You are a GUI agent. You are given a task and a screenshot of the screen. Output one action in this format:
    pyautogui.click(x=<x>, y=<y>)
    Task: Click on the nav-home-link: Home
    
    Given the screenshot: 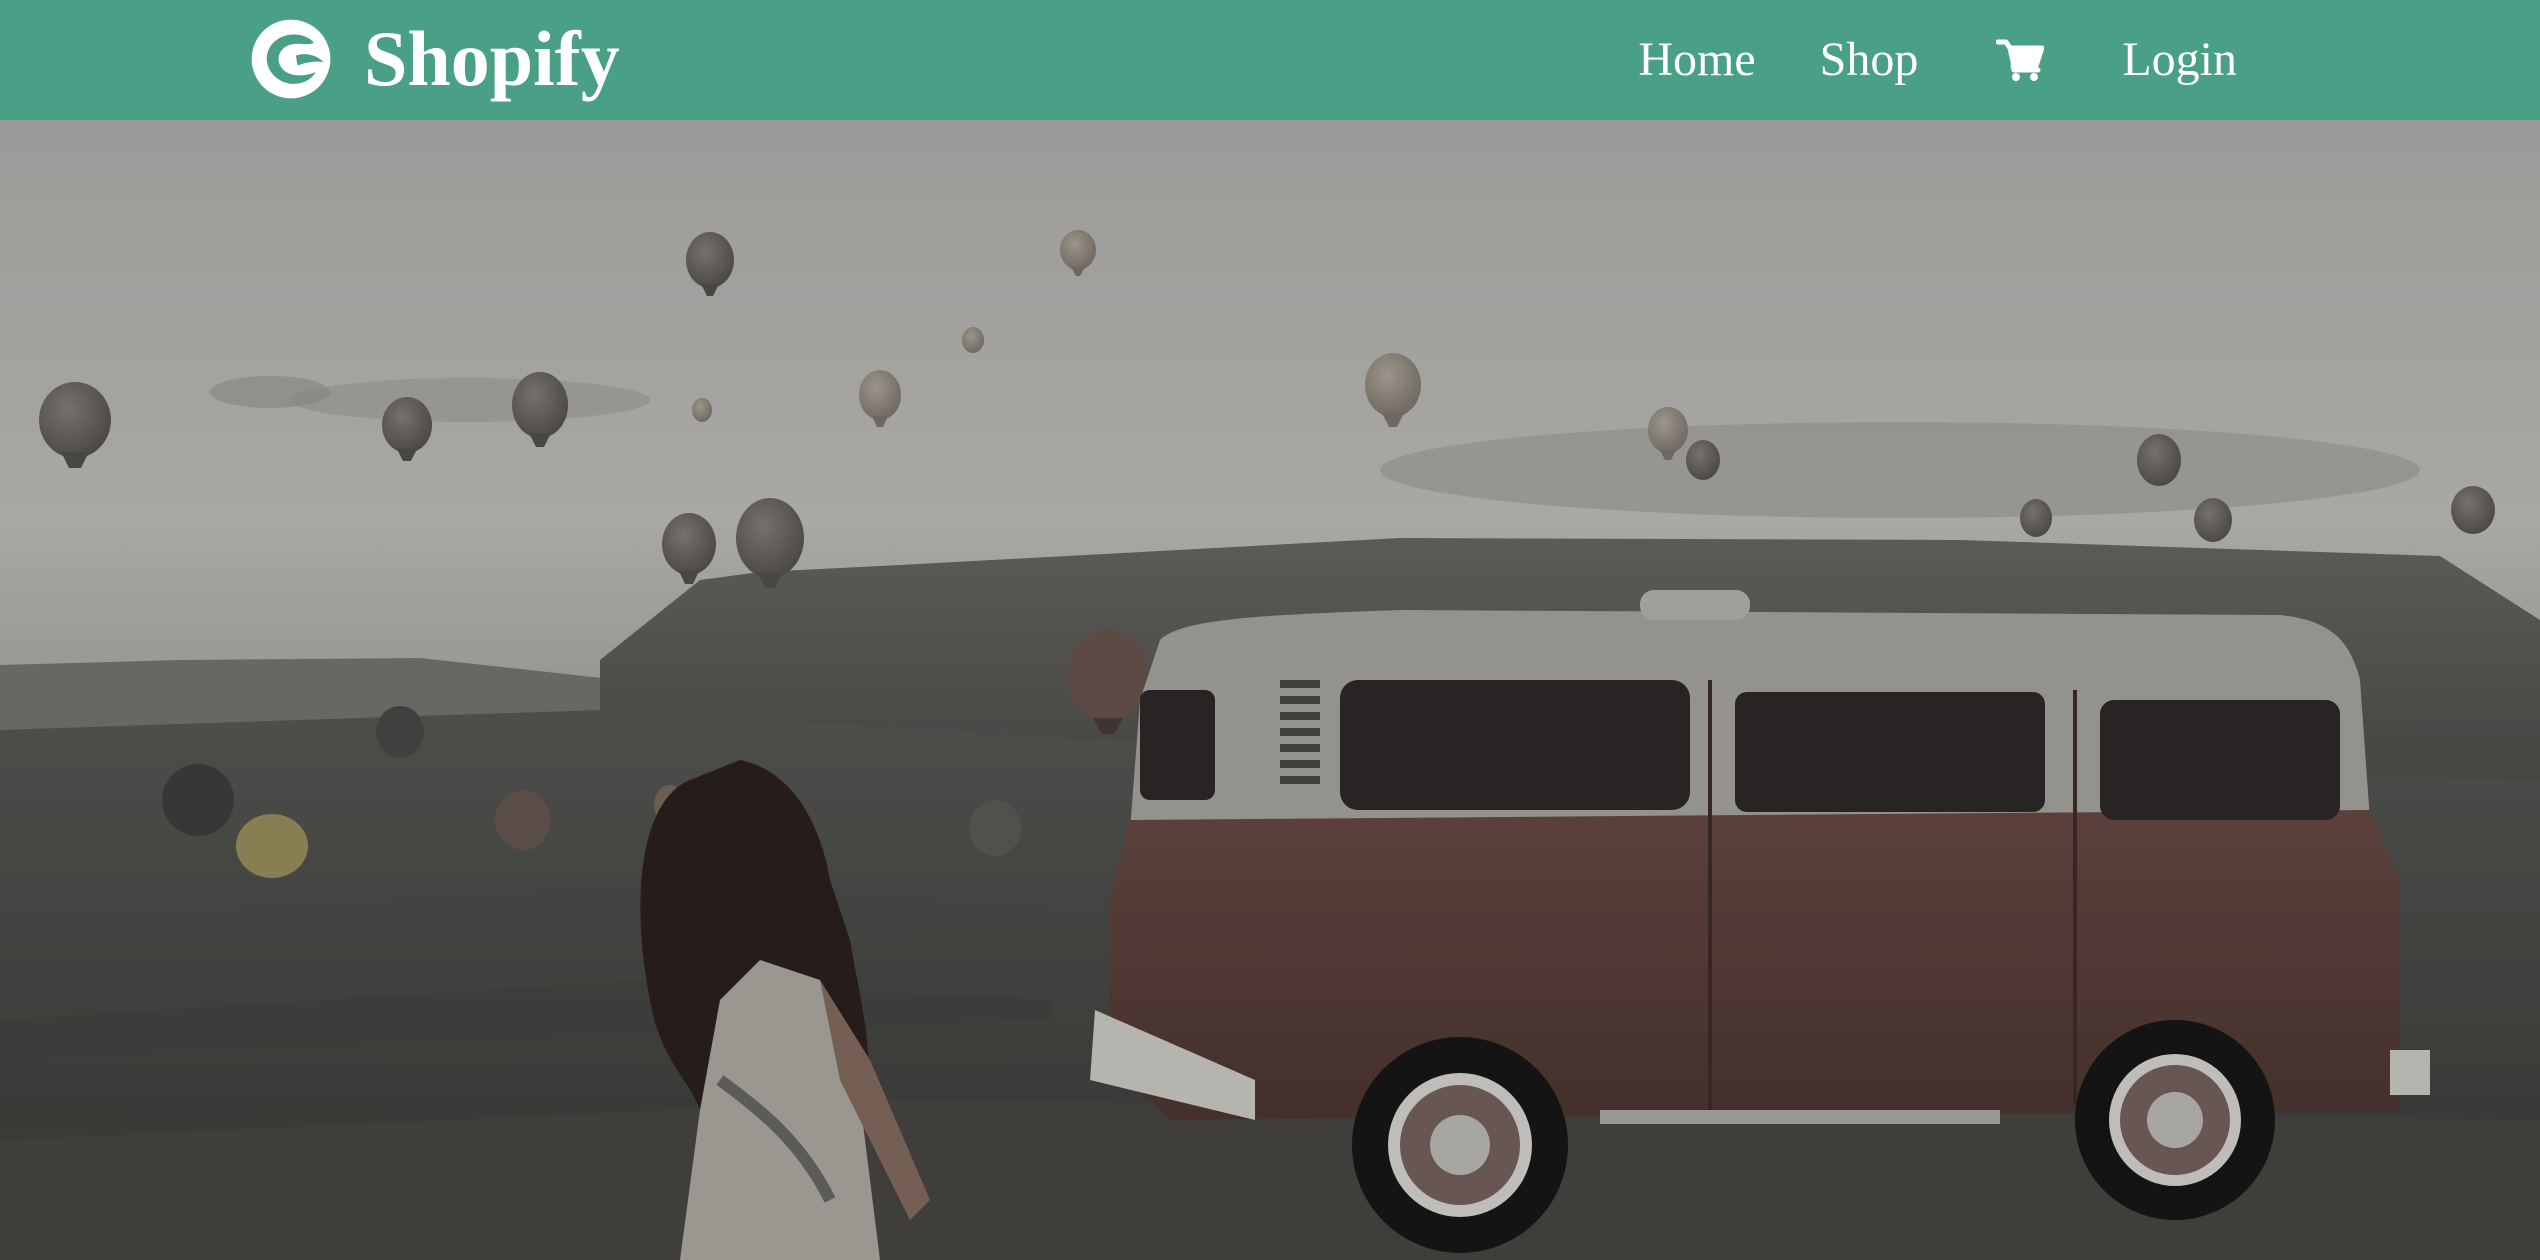 What is the action you would take?
    pyautogui.click(x=1696, y=60)
    